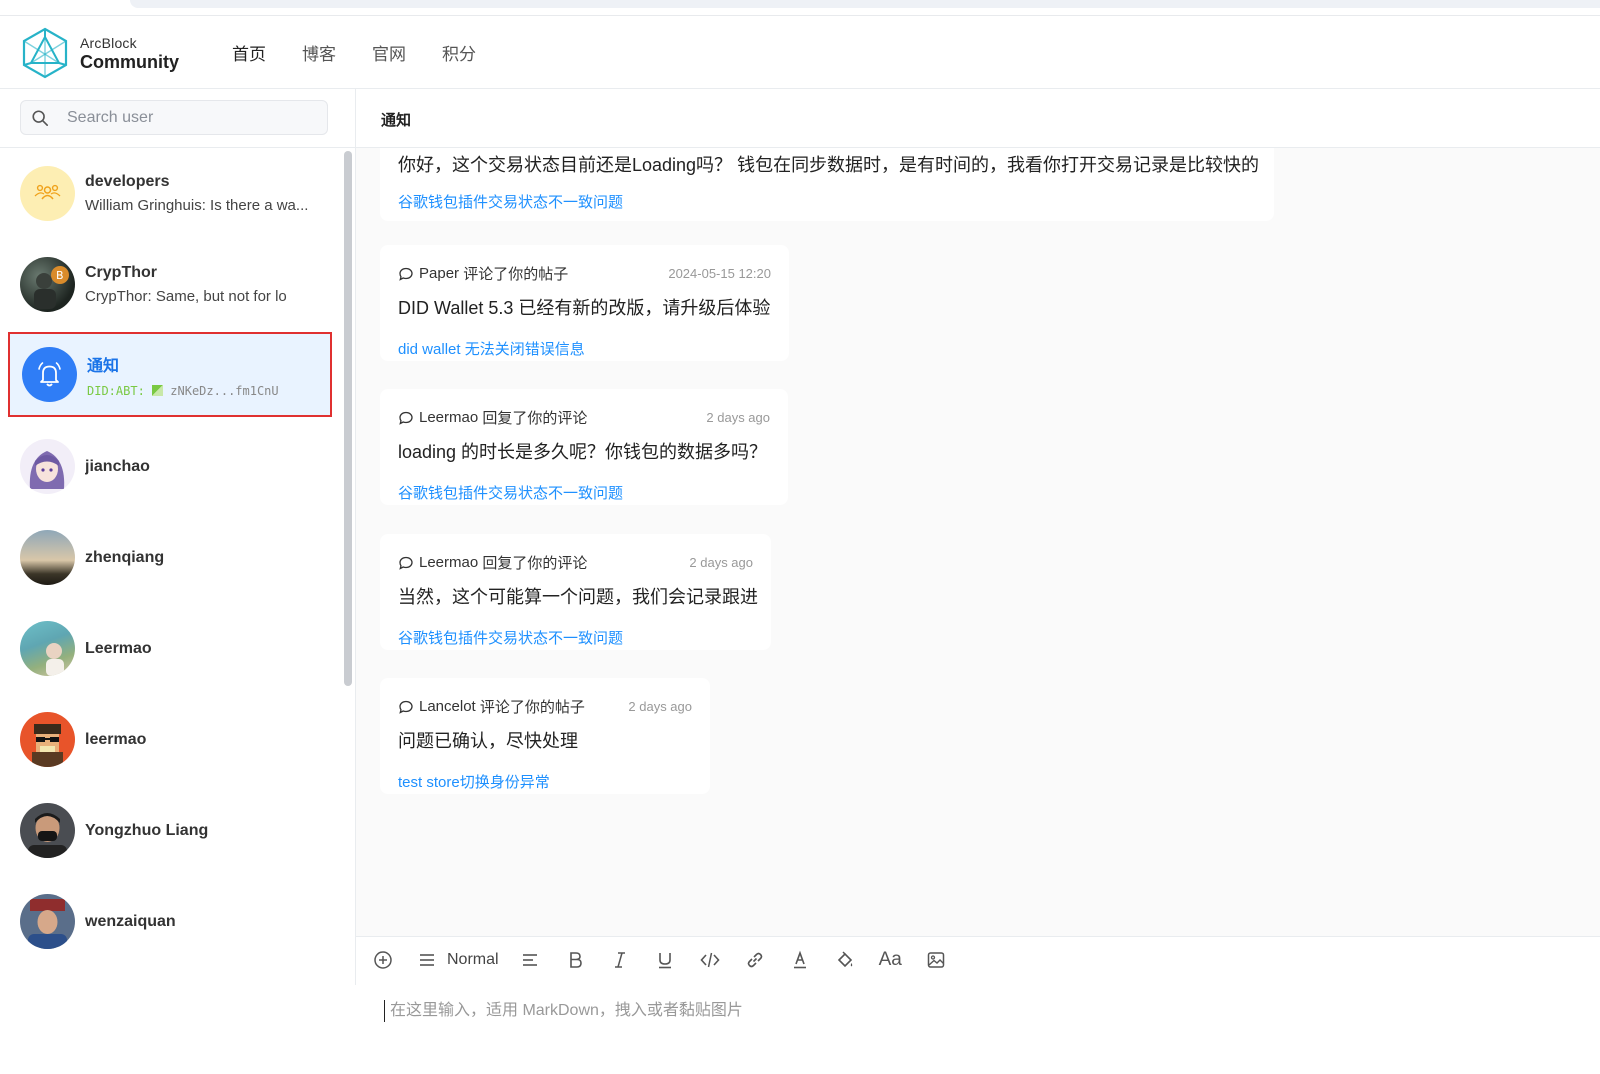  What do you see at coordinates (187, 117) in the screenshot?
I see `search-user-input` at bounding box center [187, 117].